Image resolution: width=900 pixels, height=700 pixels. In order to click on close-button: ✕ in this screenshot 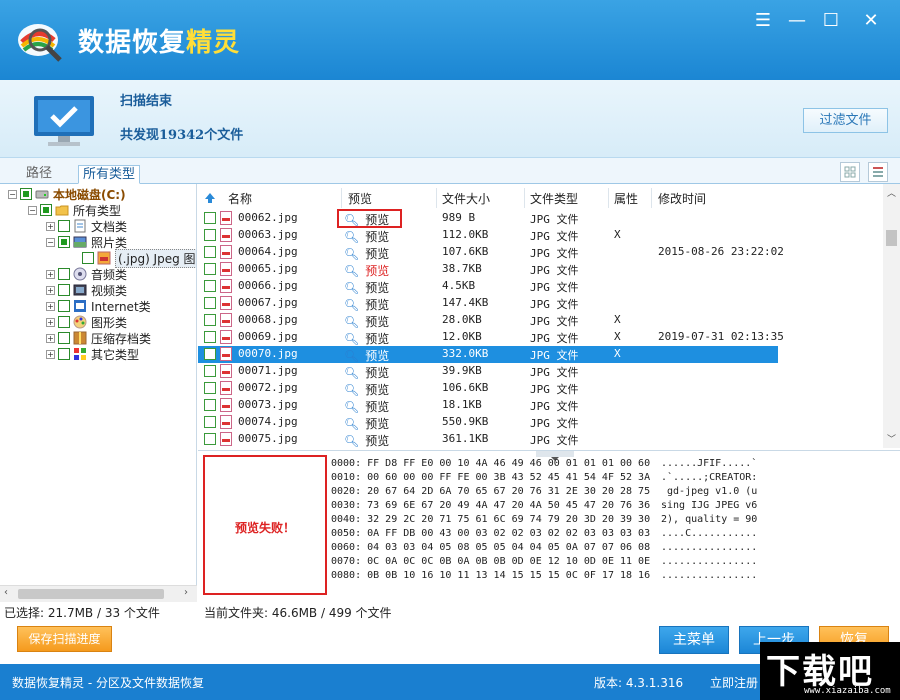, I will do `click(871, 21)`.